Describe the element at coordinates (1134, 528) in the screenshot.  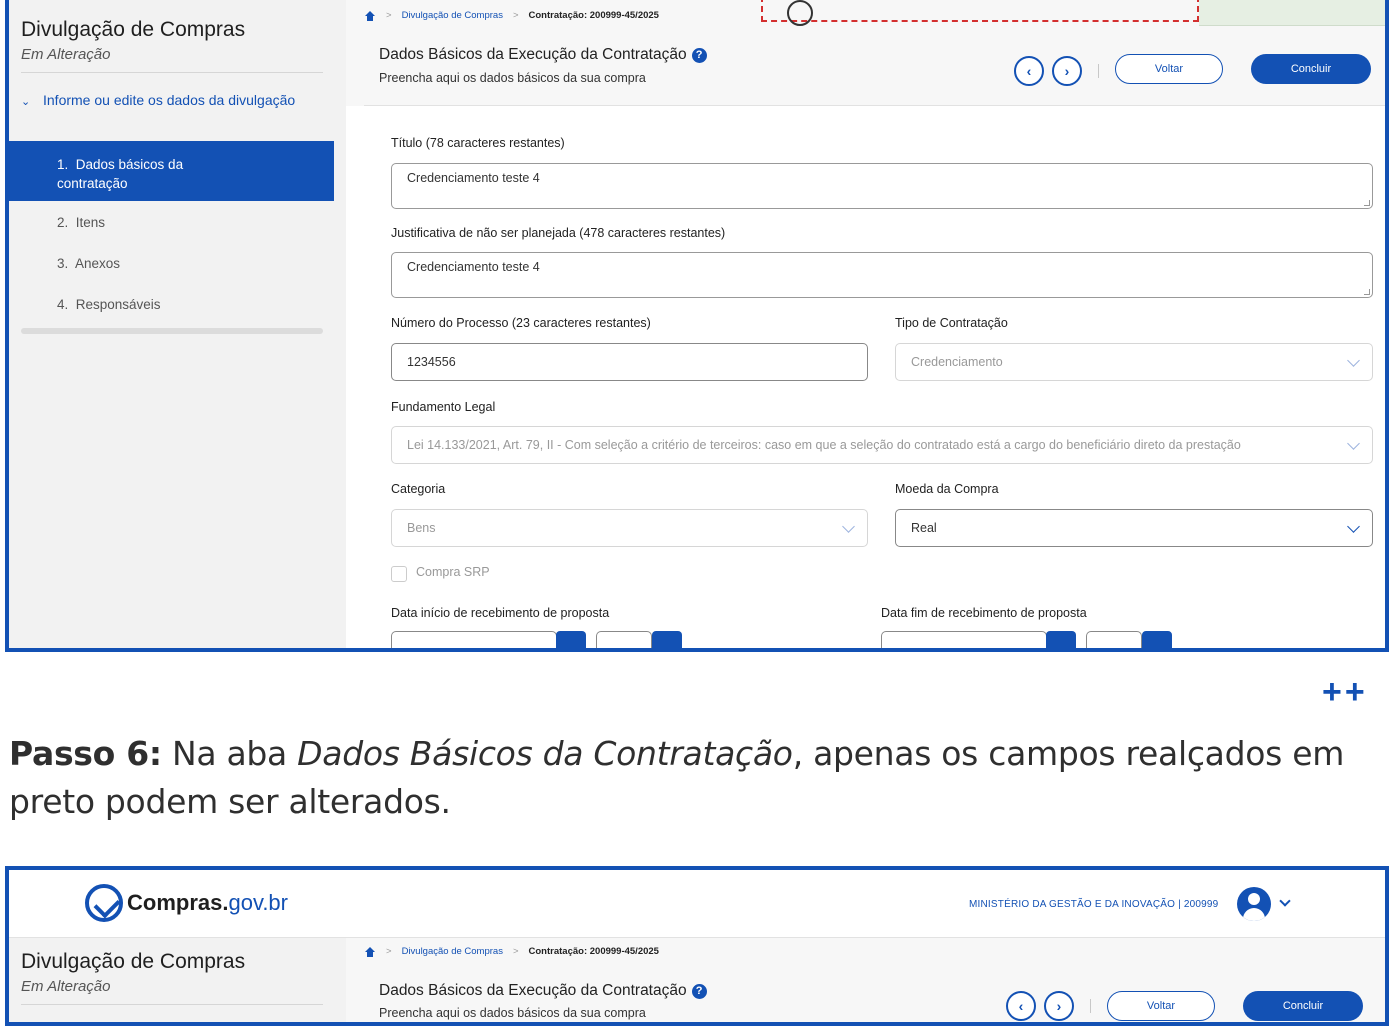
I see `moeda-select: Real` at that location.